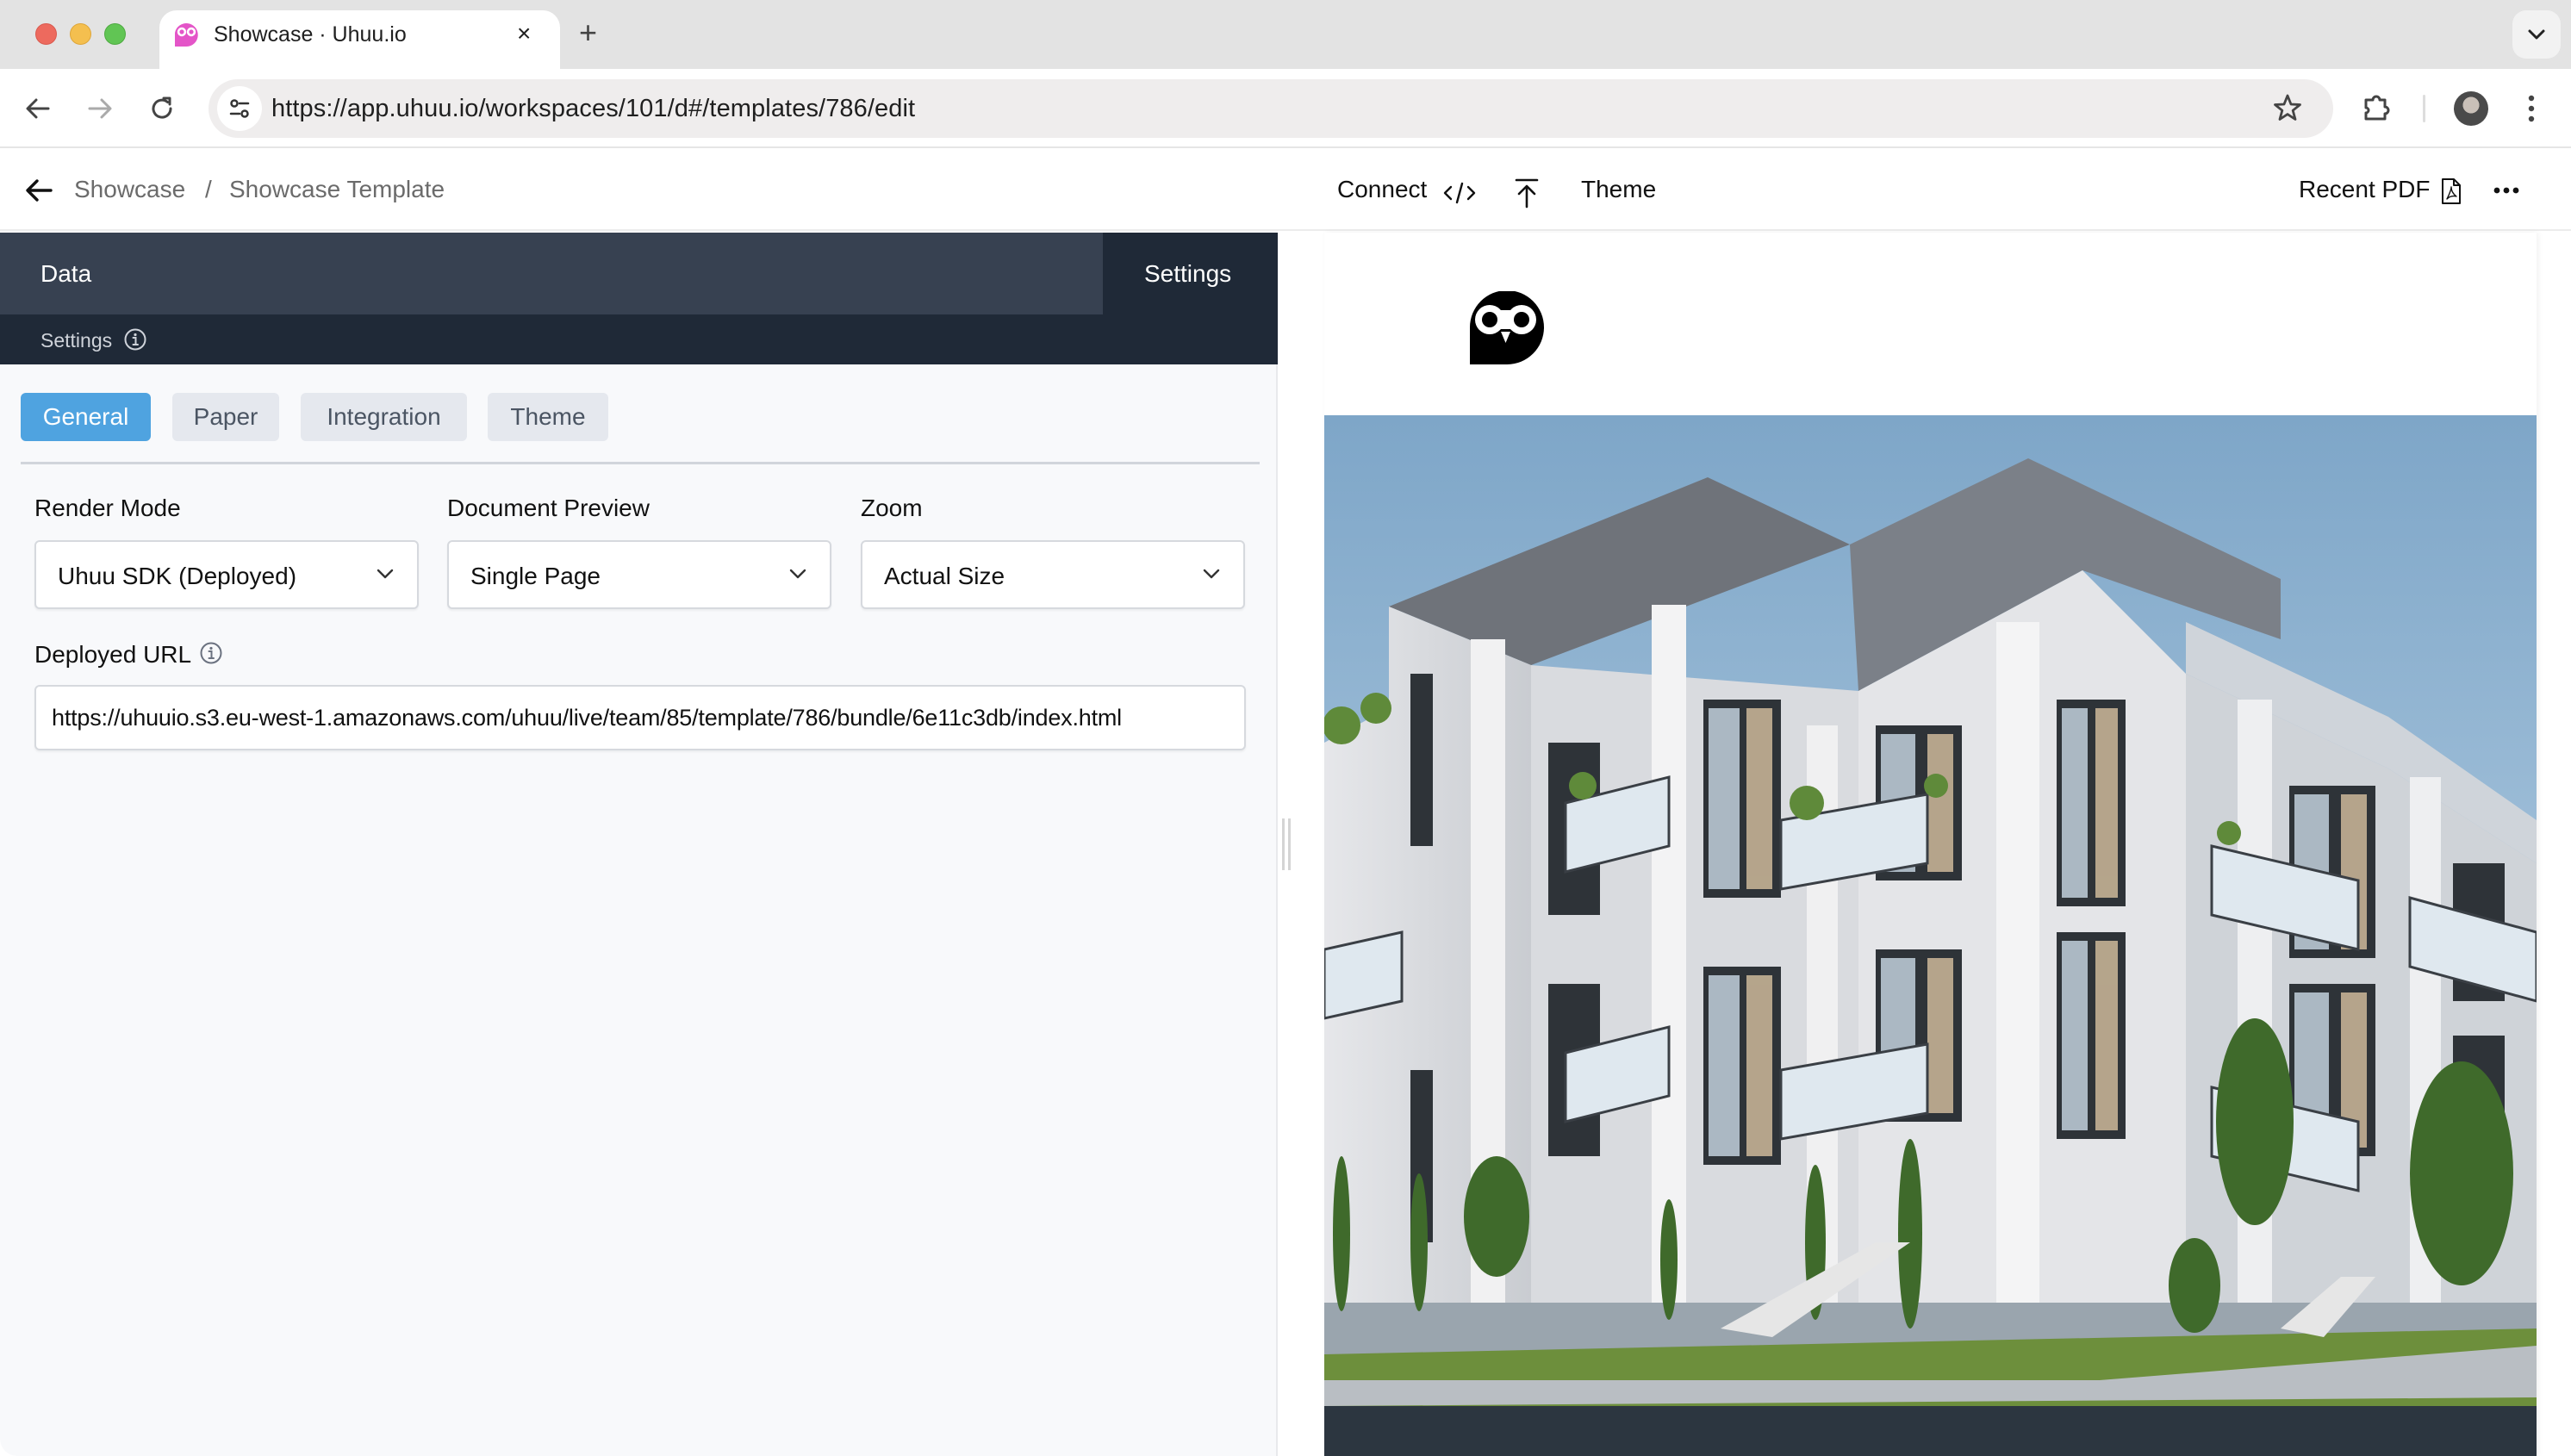  Describe the element at coordinates (1286, 844) in the screenshot. I see `drag-handle-icon` at that location.